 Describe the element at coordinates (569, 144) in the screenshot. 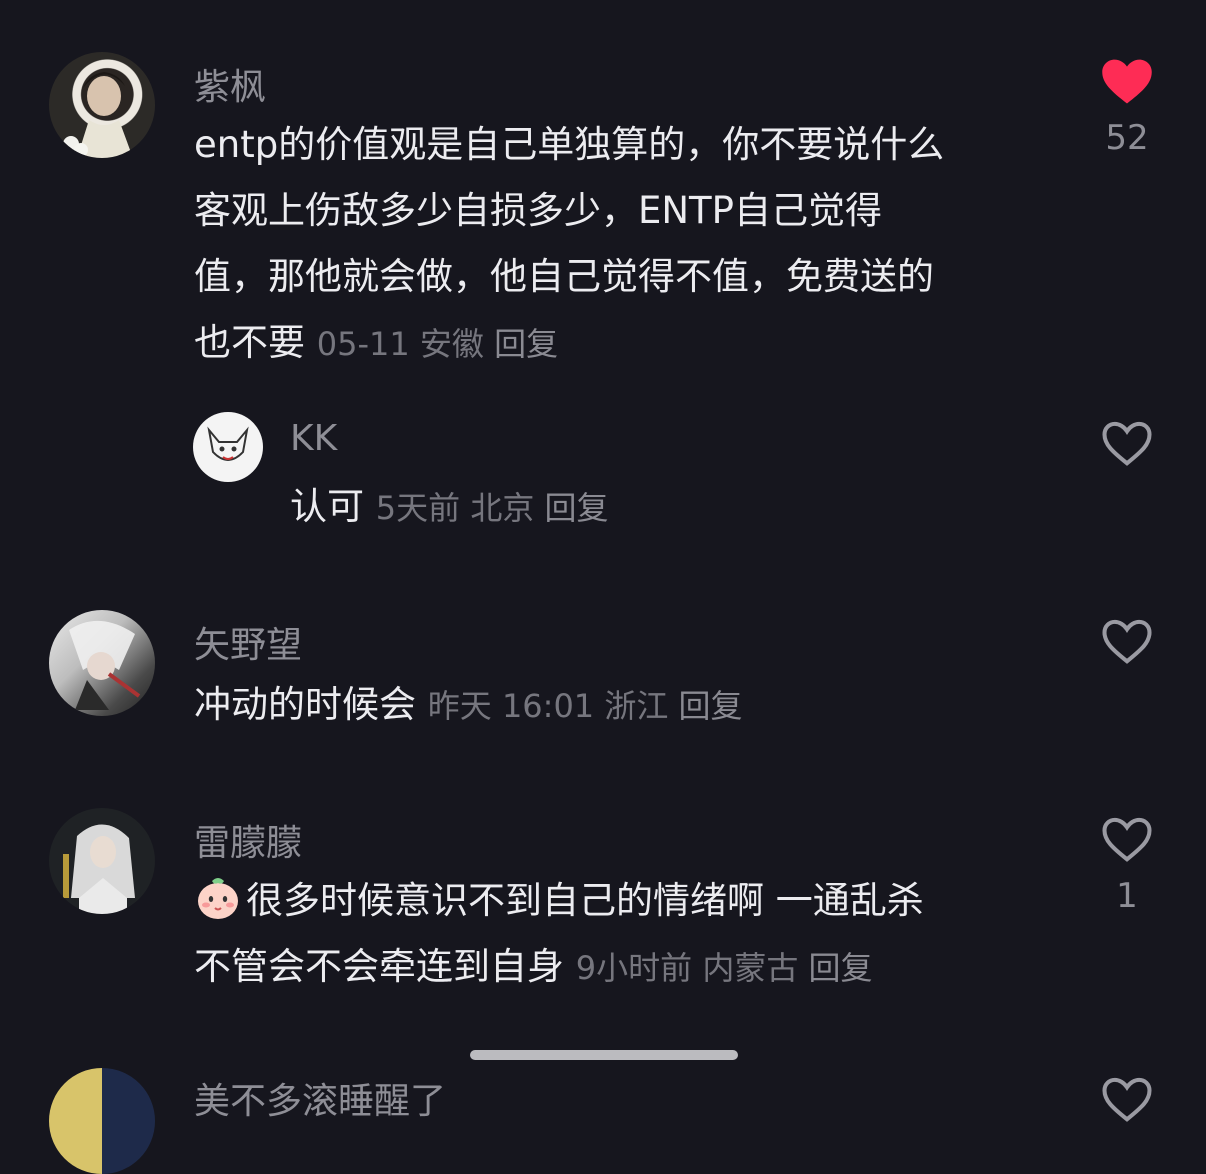

I see `comment-line: entp的价值观是自己单独算的，你不要说什么` at that location.